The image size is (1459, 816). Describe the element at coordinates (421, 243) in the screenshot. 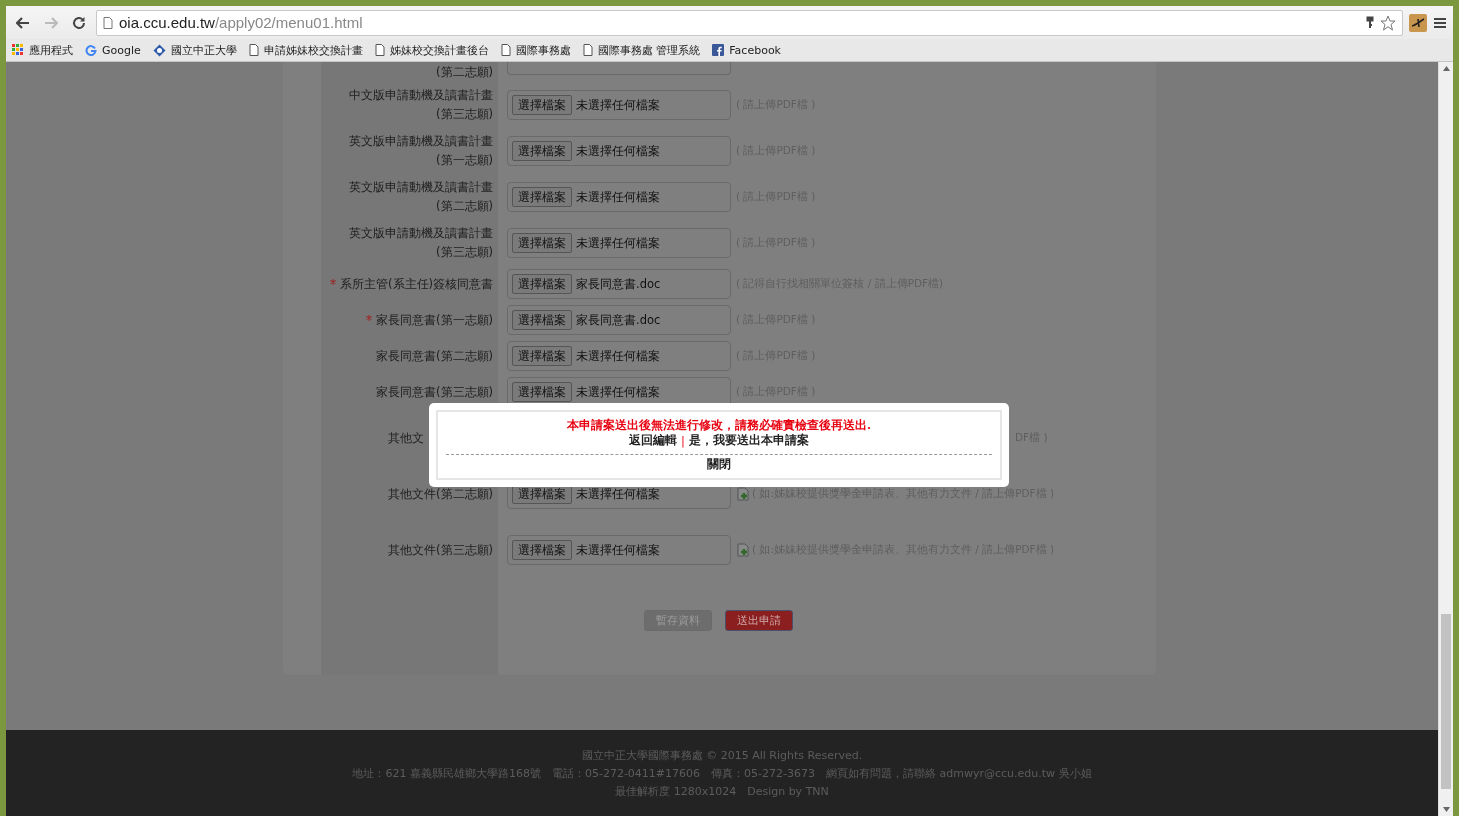

I see `field-label: 英文版申請動機及讀書計畫 (第三志願)` at that location.